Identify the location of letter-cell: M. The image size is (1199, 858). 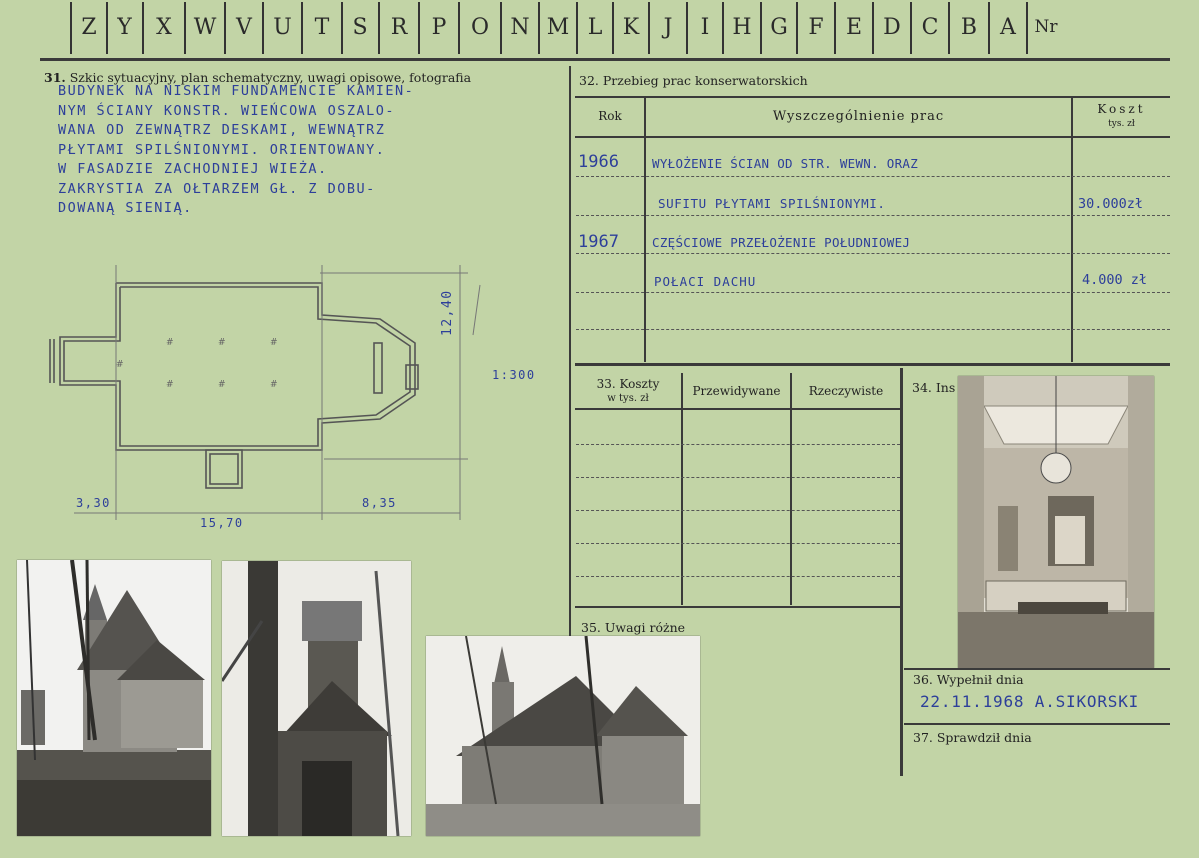
(558, 27).